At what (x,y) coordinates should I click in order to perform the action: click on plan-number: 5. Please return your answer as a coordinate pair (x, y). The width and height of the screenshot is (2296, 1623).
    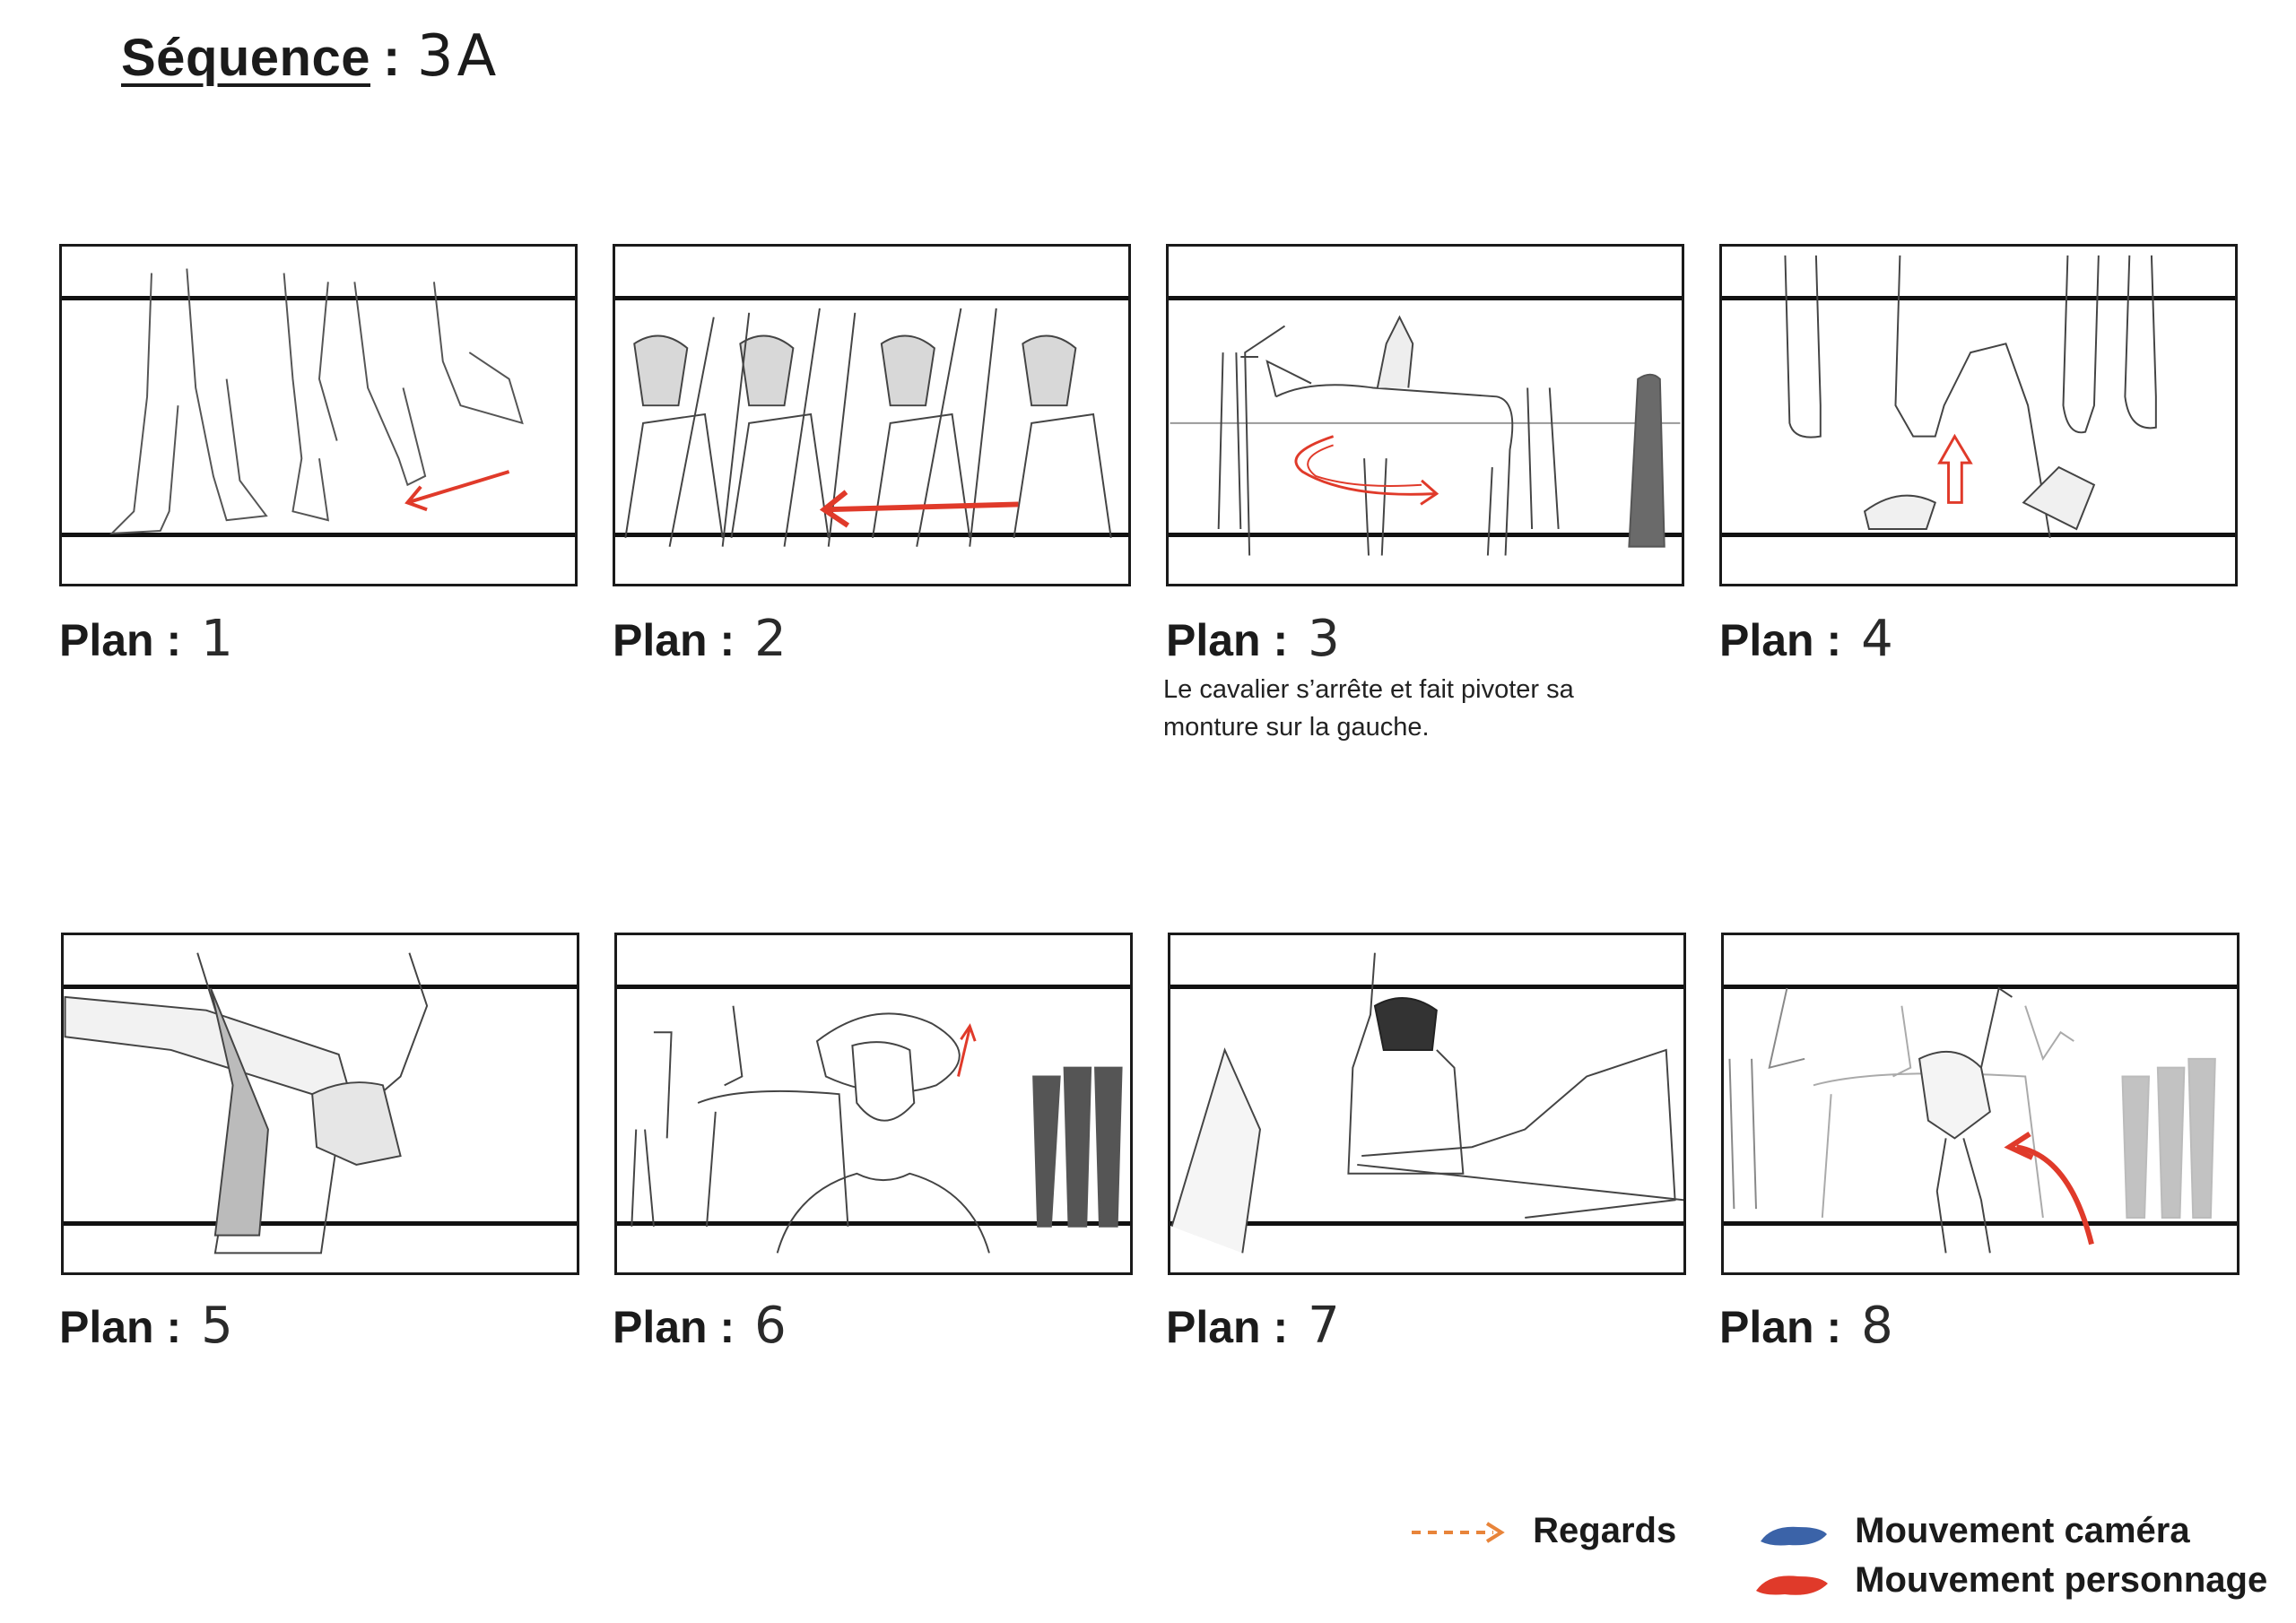
    Looking at the image, I should click on (217, 1326).